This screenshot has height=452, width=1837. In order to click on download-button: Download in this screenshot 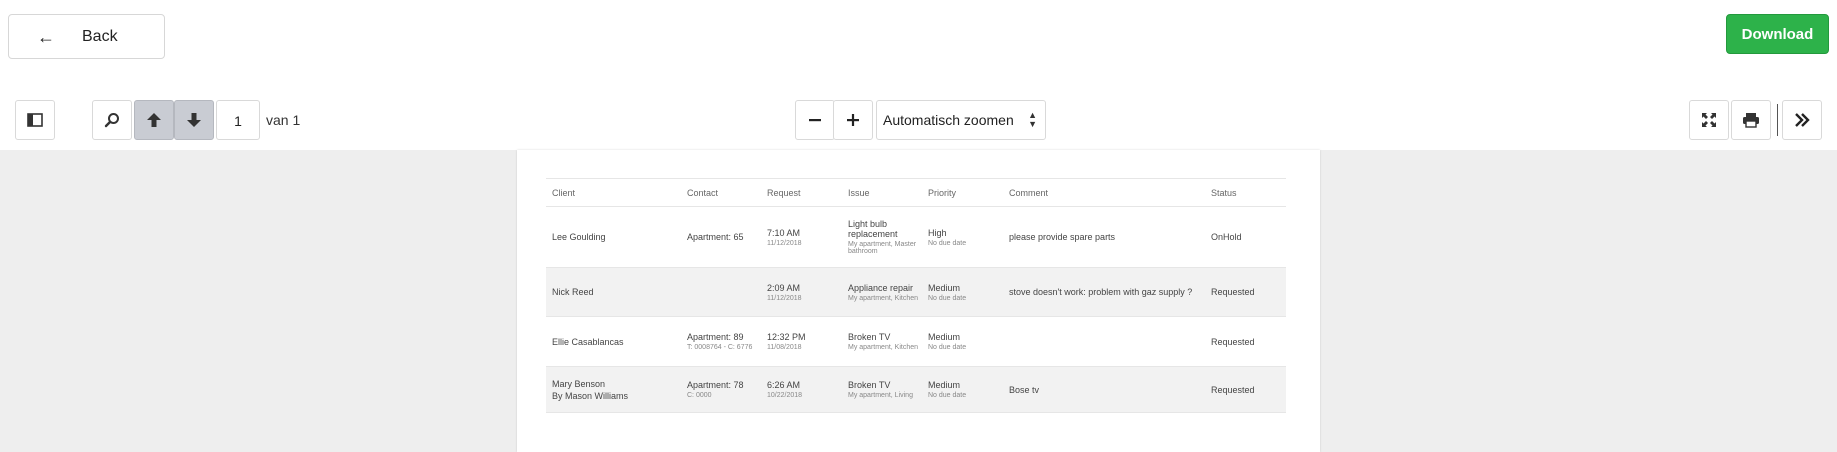, I will do `click(1777, 34)`.